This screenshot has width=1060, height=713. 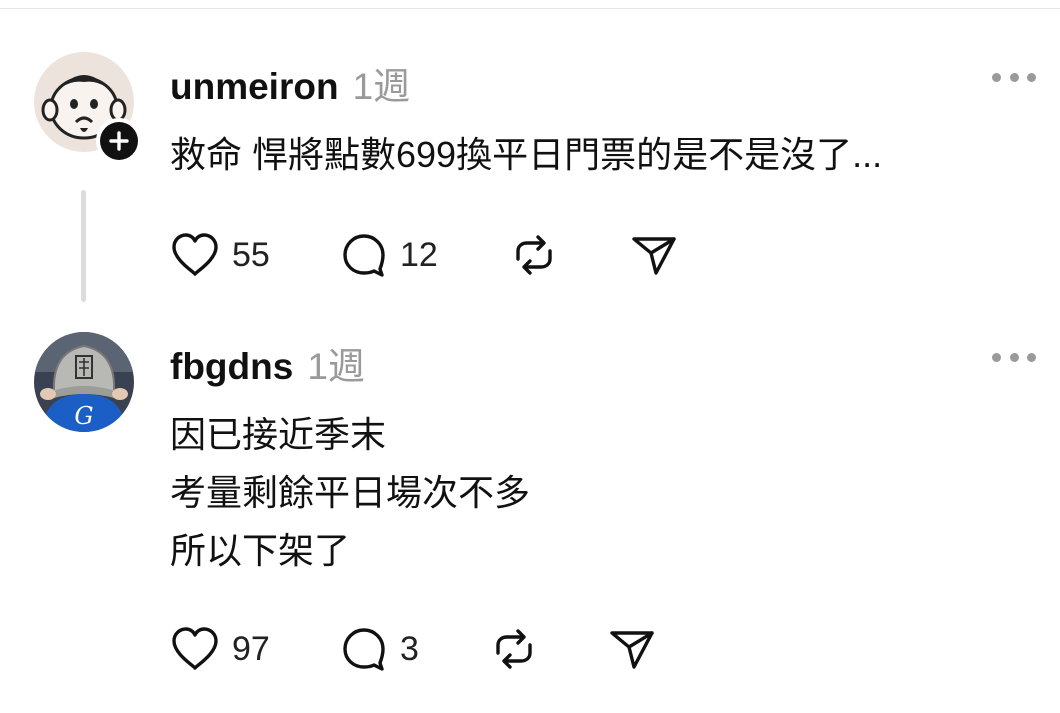 I want to click on baseball-cap-avatar-icon: G, so click(x=84, y=382).